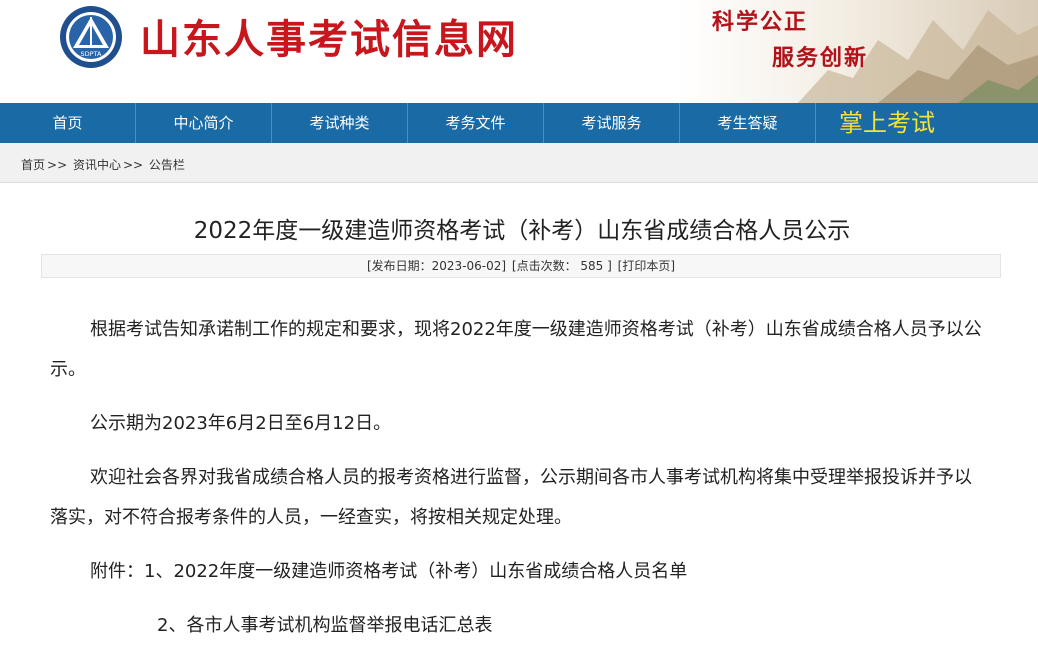  What do you see at coordinates (760, 22) in the screenshot?
I see `slogan-line-1: 科学公正` at bounding box center [760, 22].